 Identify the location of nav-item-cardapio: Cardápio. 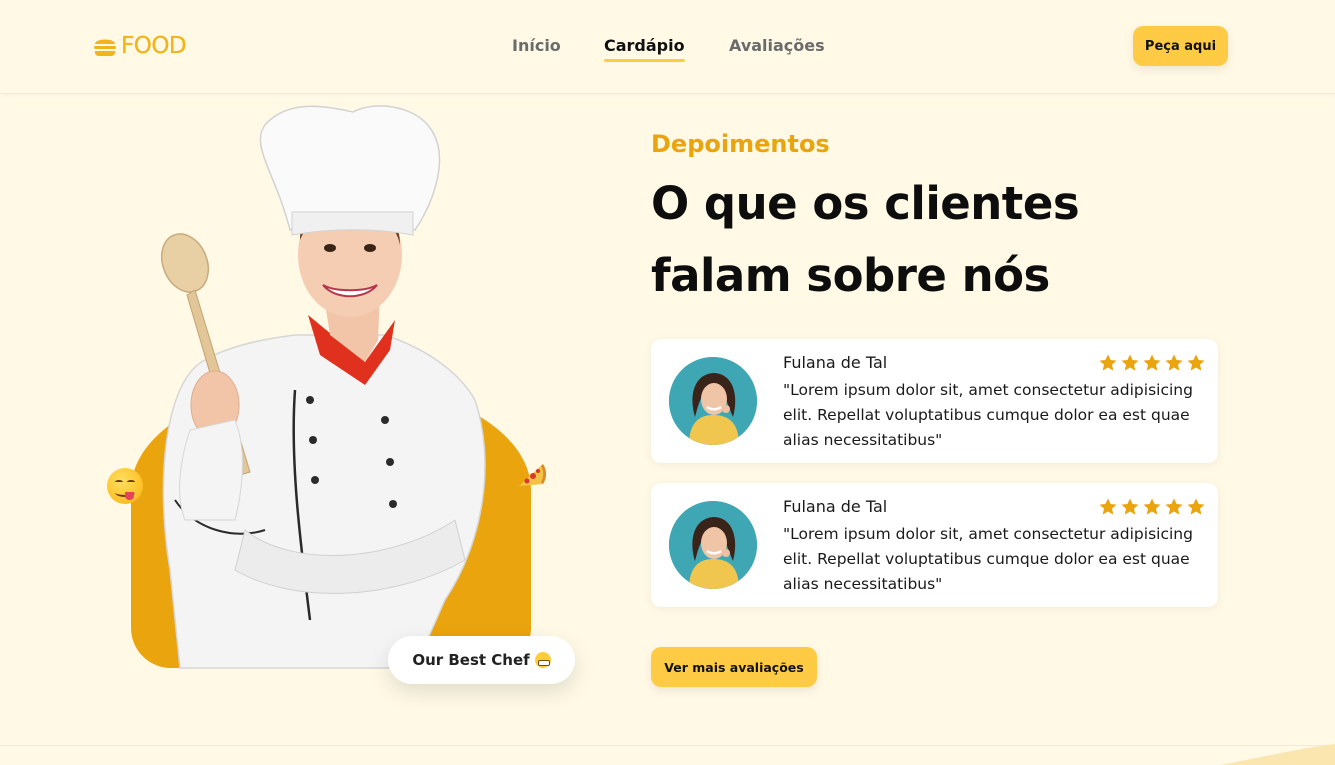
(644, 49).